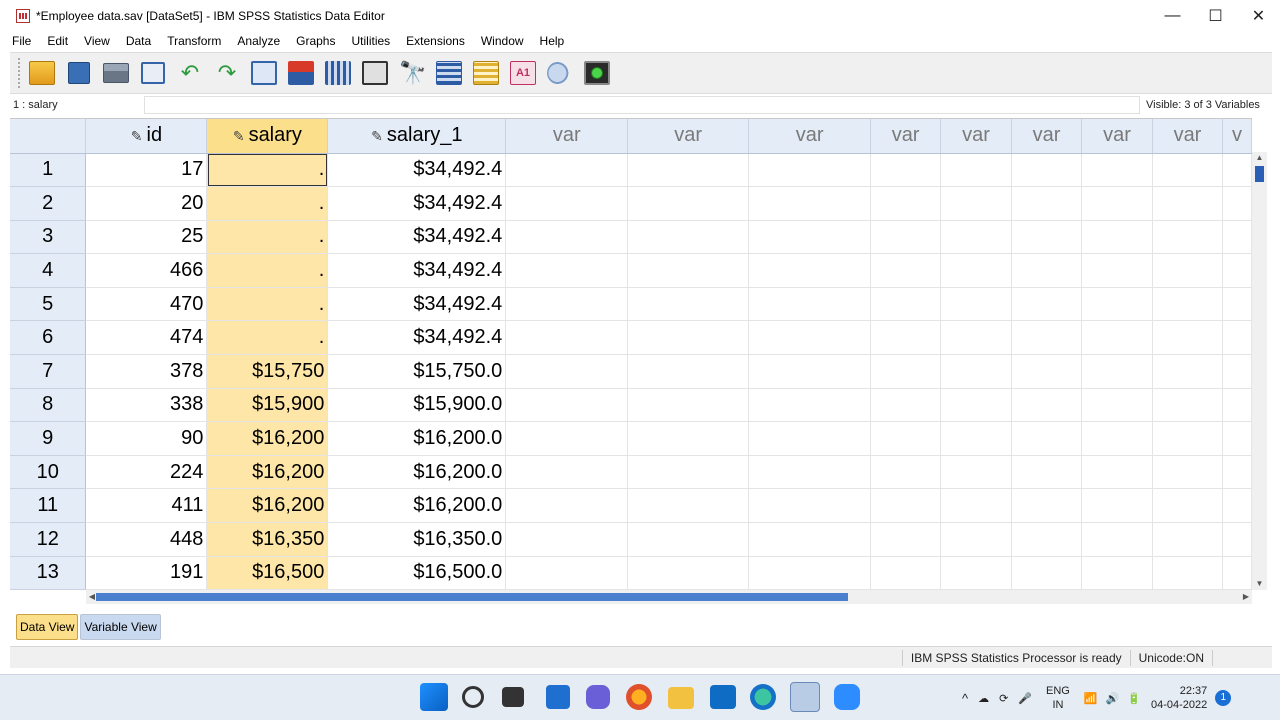  I want to click on edge-icon, so click(763, 697).